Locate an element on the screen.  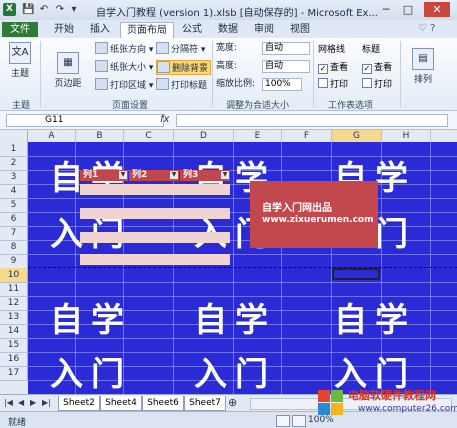
tab-review: 审阅 is located at coordinates (264, 30).